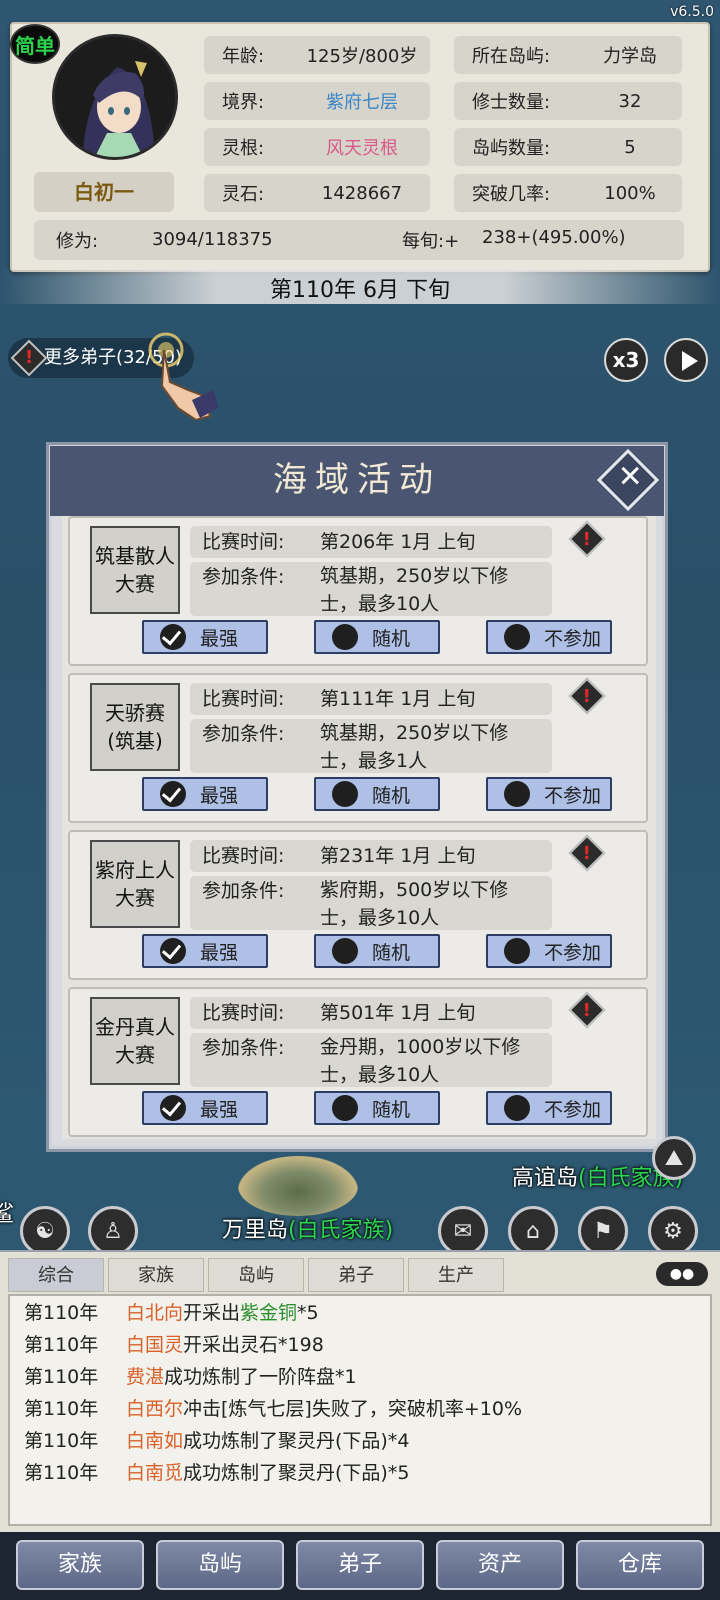  I want to click on stat-spirit-stones: 灵石: 1428667, so click(317, 193).